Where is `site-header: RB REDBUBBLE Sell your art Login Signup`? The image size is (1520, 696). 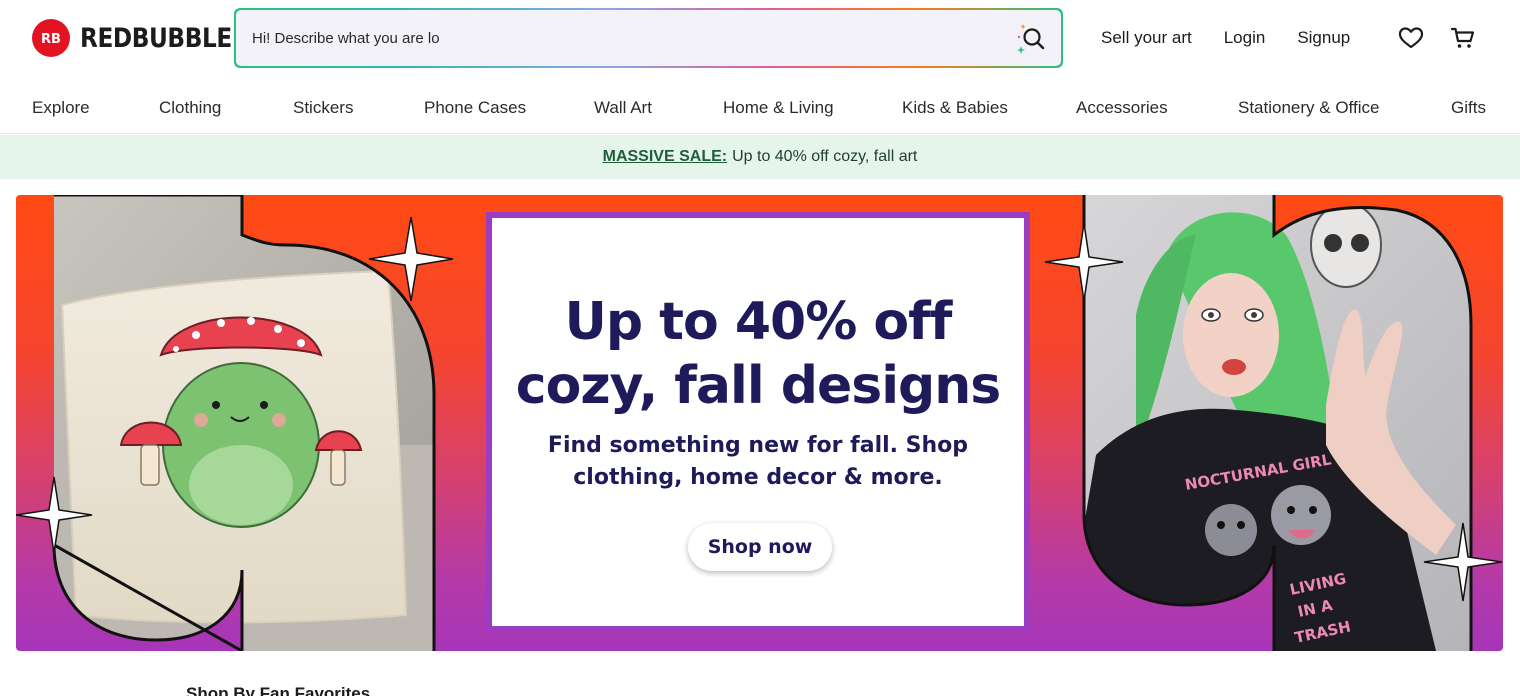 site-header: RB REDBUBBLE Sell your art Login Signup is located at coordinates (760, 38).